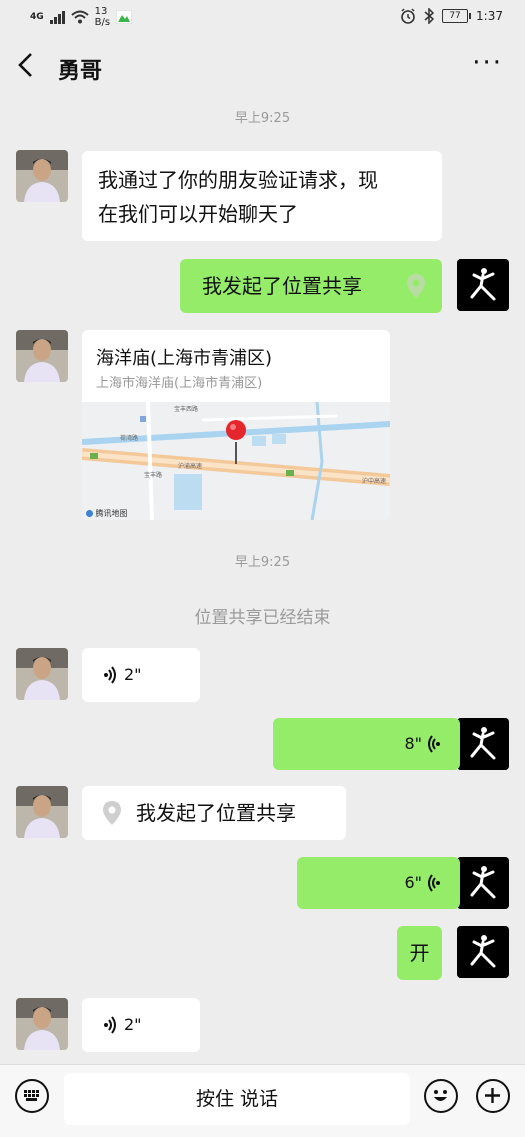 This screenshot has height=1137, width=525. I want to click on battery-level: 77, so click(455, 16).